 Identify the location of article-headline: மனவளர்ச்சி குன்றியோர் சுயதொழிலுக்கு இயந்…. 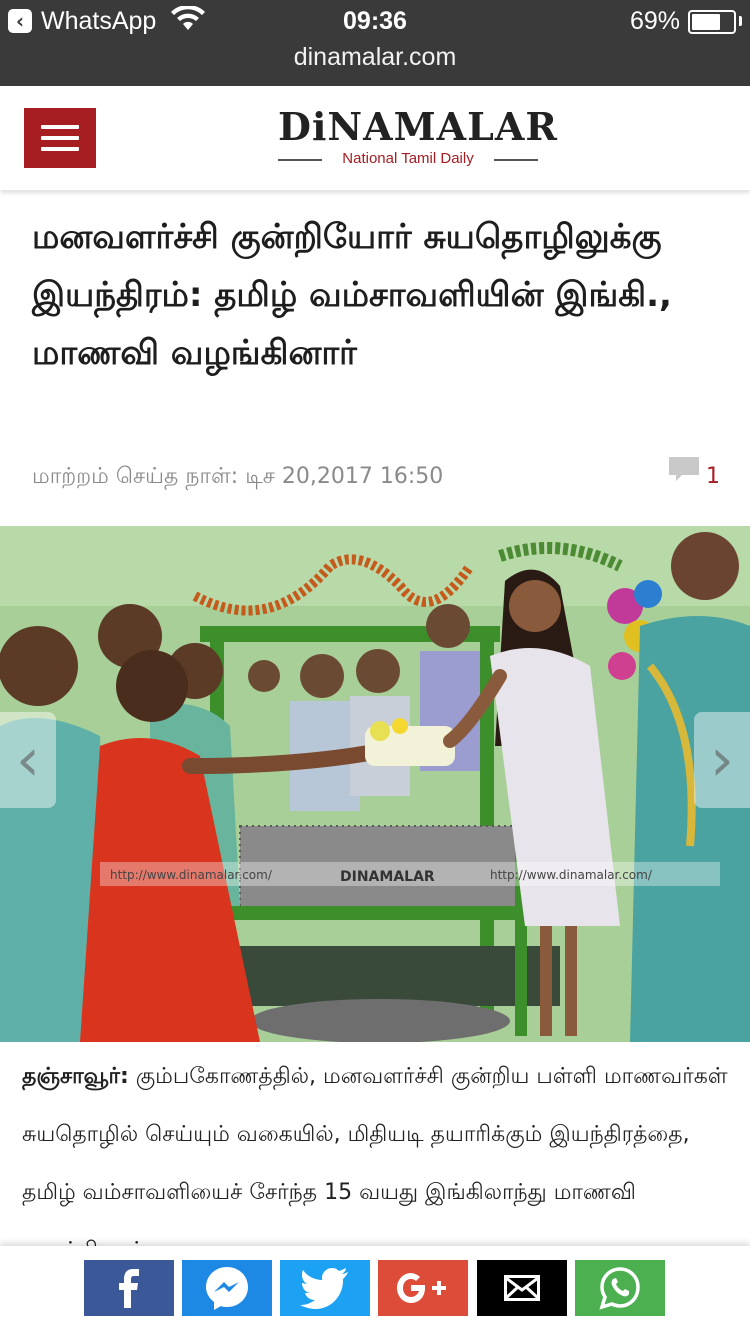
(352, 295).